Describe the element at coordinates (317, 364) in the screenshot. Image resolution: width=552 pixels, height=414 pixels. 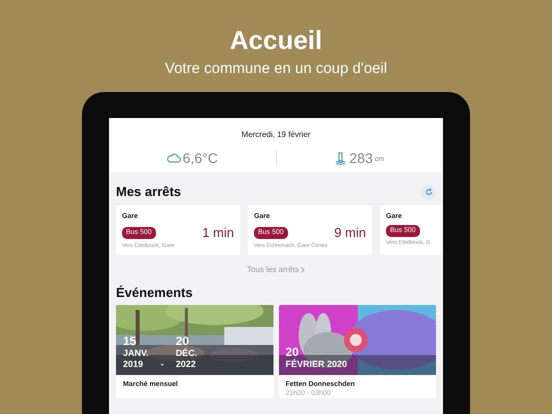
I see `event-date: FÉVRIER 2020` at that location.